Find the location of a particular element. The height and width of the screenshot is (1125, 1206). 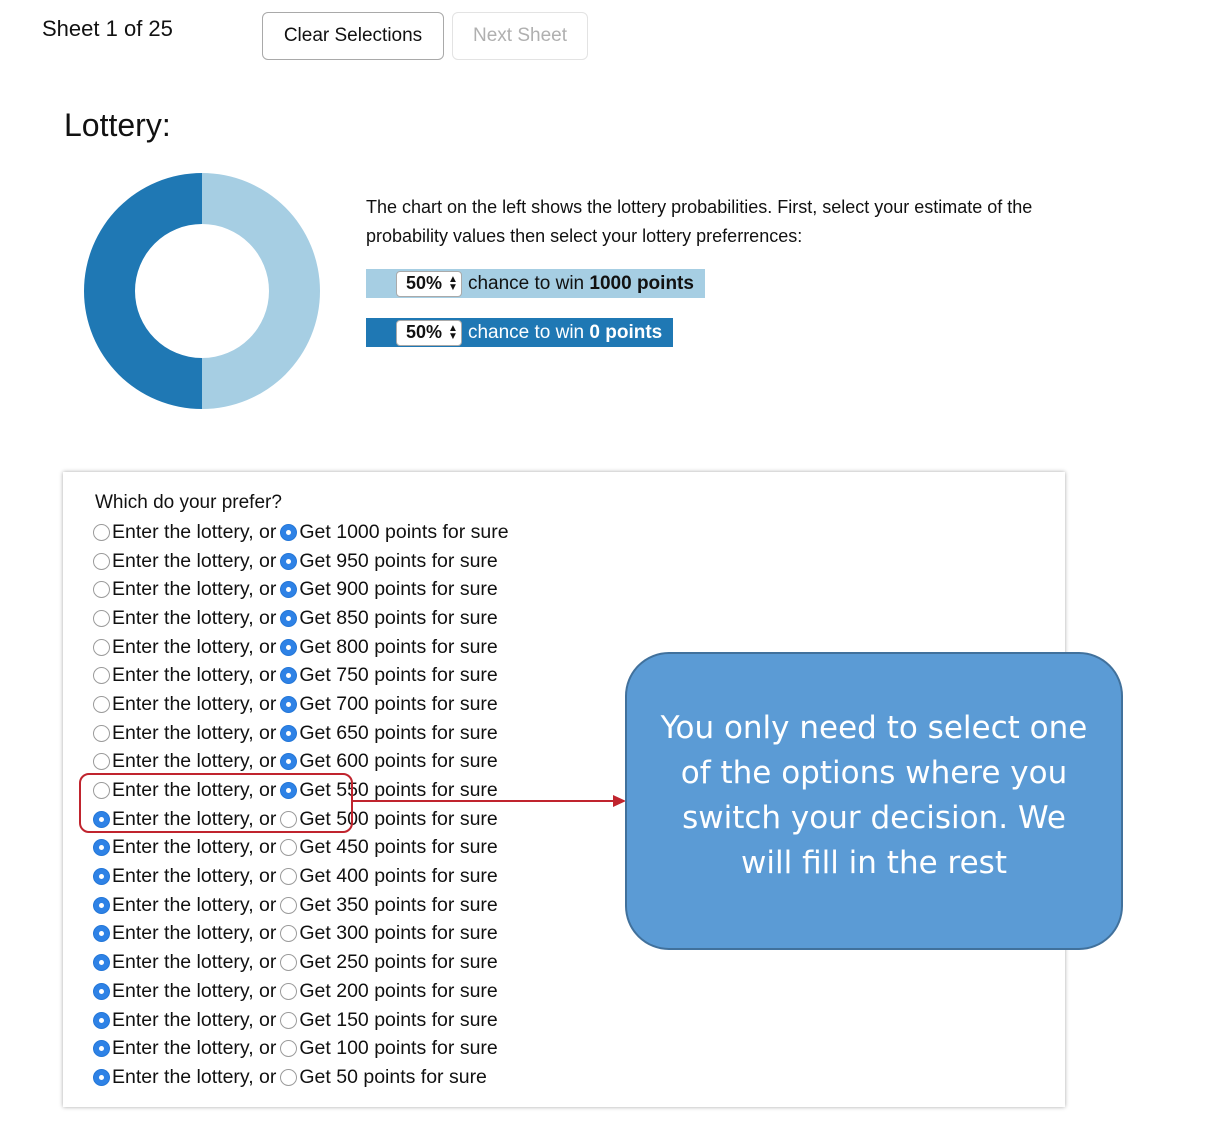

lose-probability-text: chance to win is located at coordinates (528, 332).